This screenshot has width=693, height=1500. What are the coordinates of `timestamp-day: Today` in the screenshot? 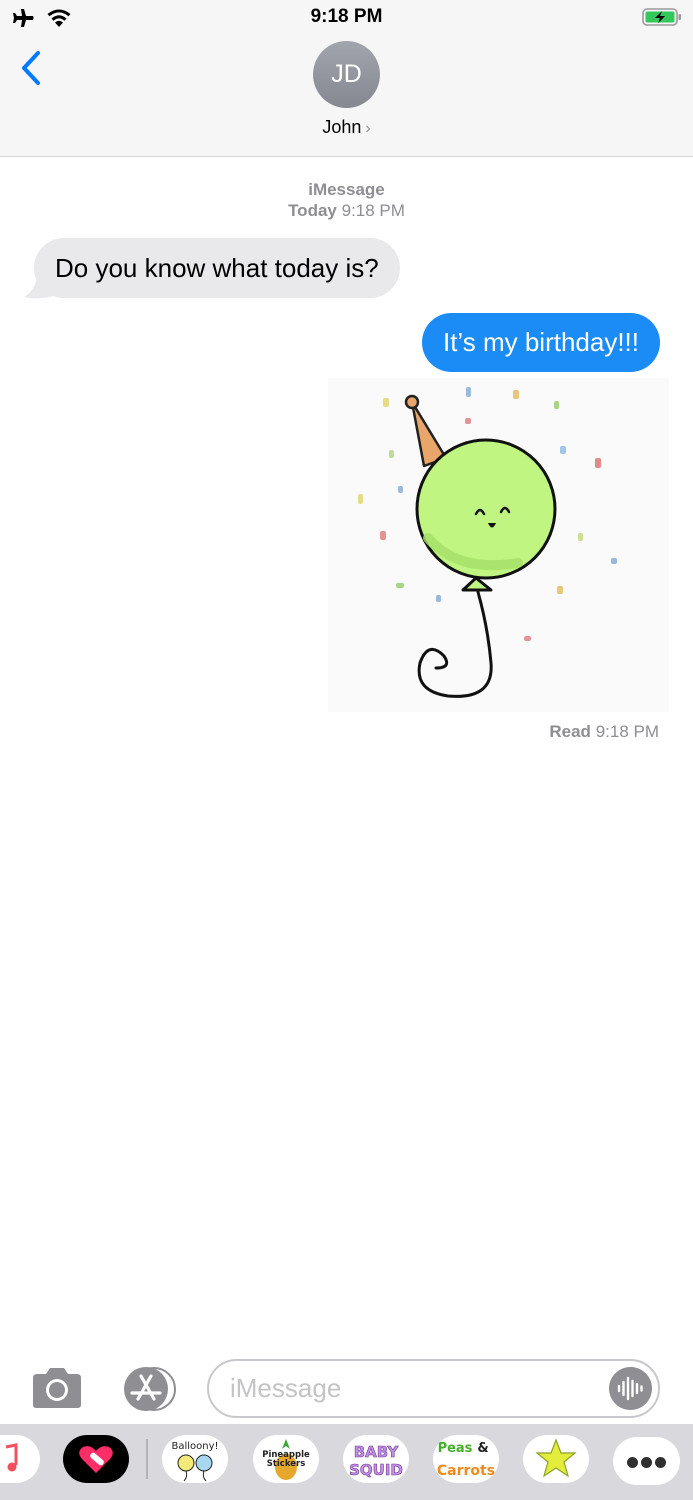 It's located at (312, 210).